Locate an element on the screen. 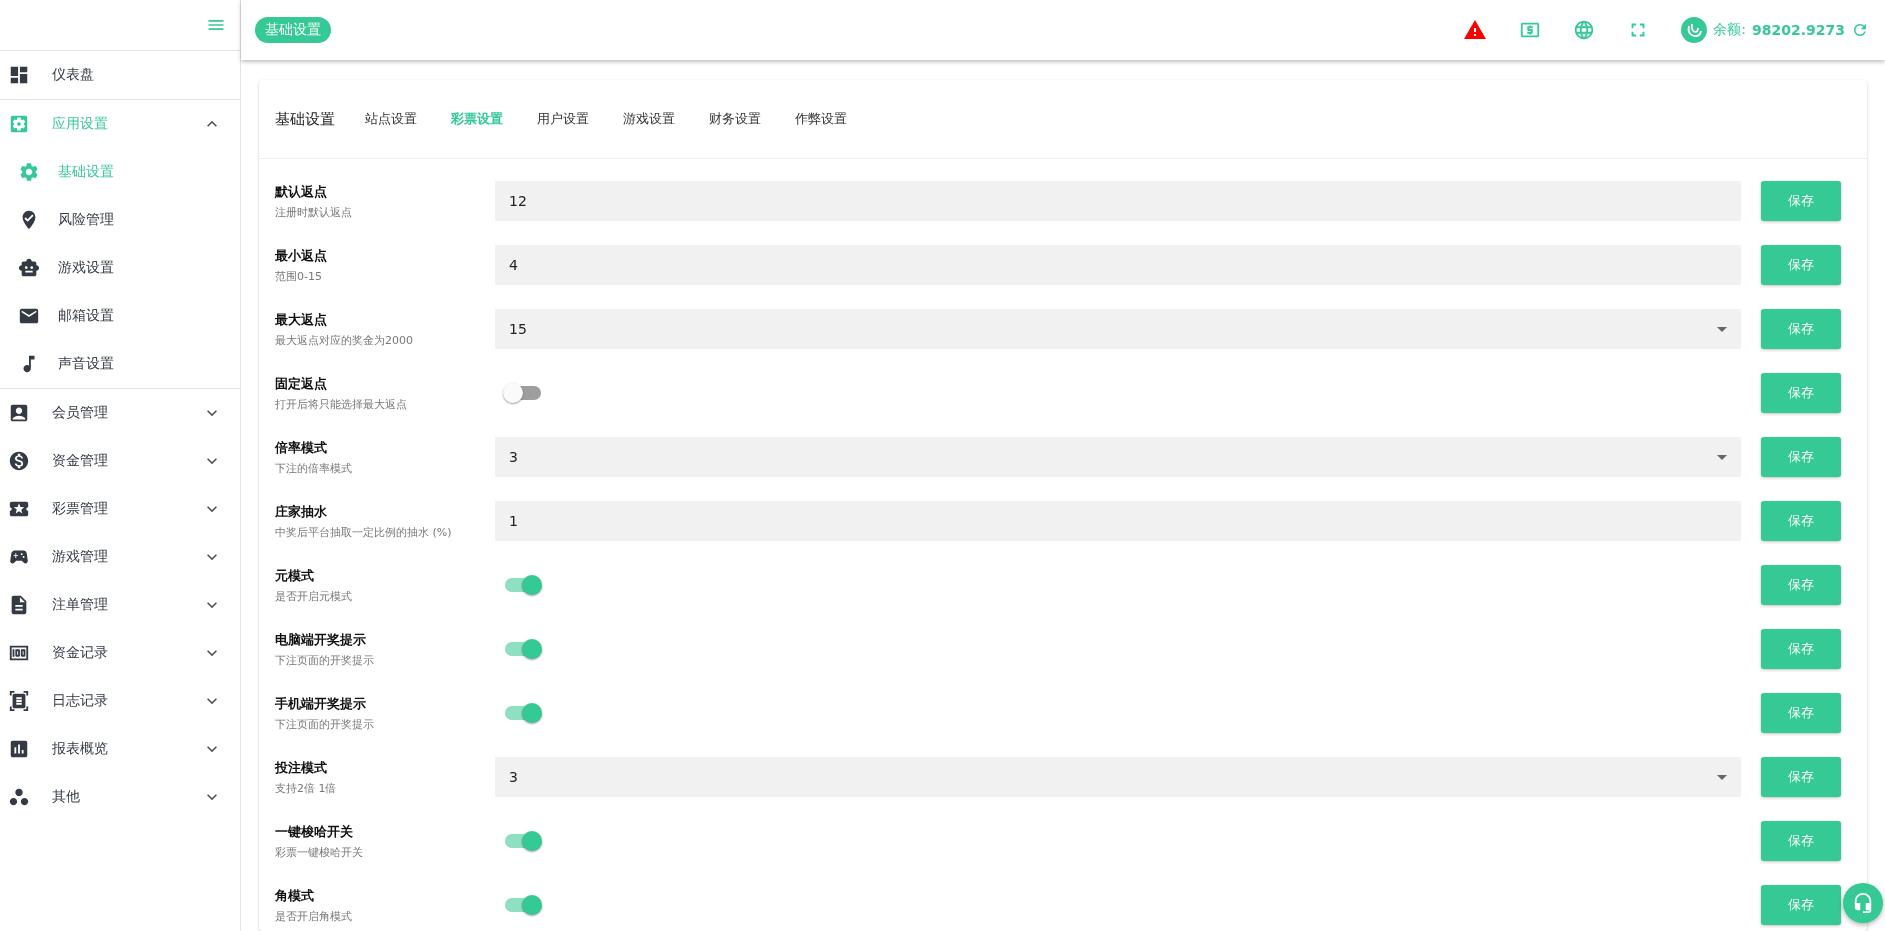 The width and height of the screenshot is (1885, 931). tab: 用户设置 is located at coordinates (563, 119).